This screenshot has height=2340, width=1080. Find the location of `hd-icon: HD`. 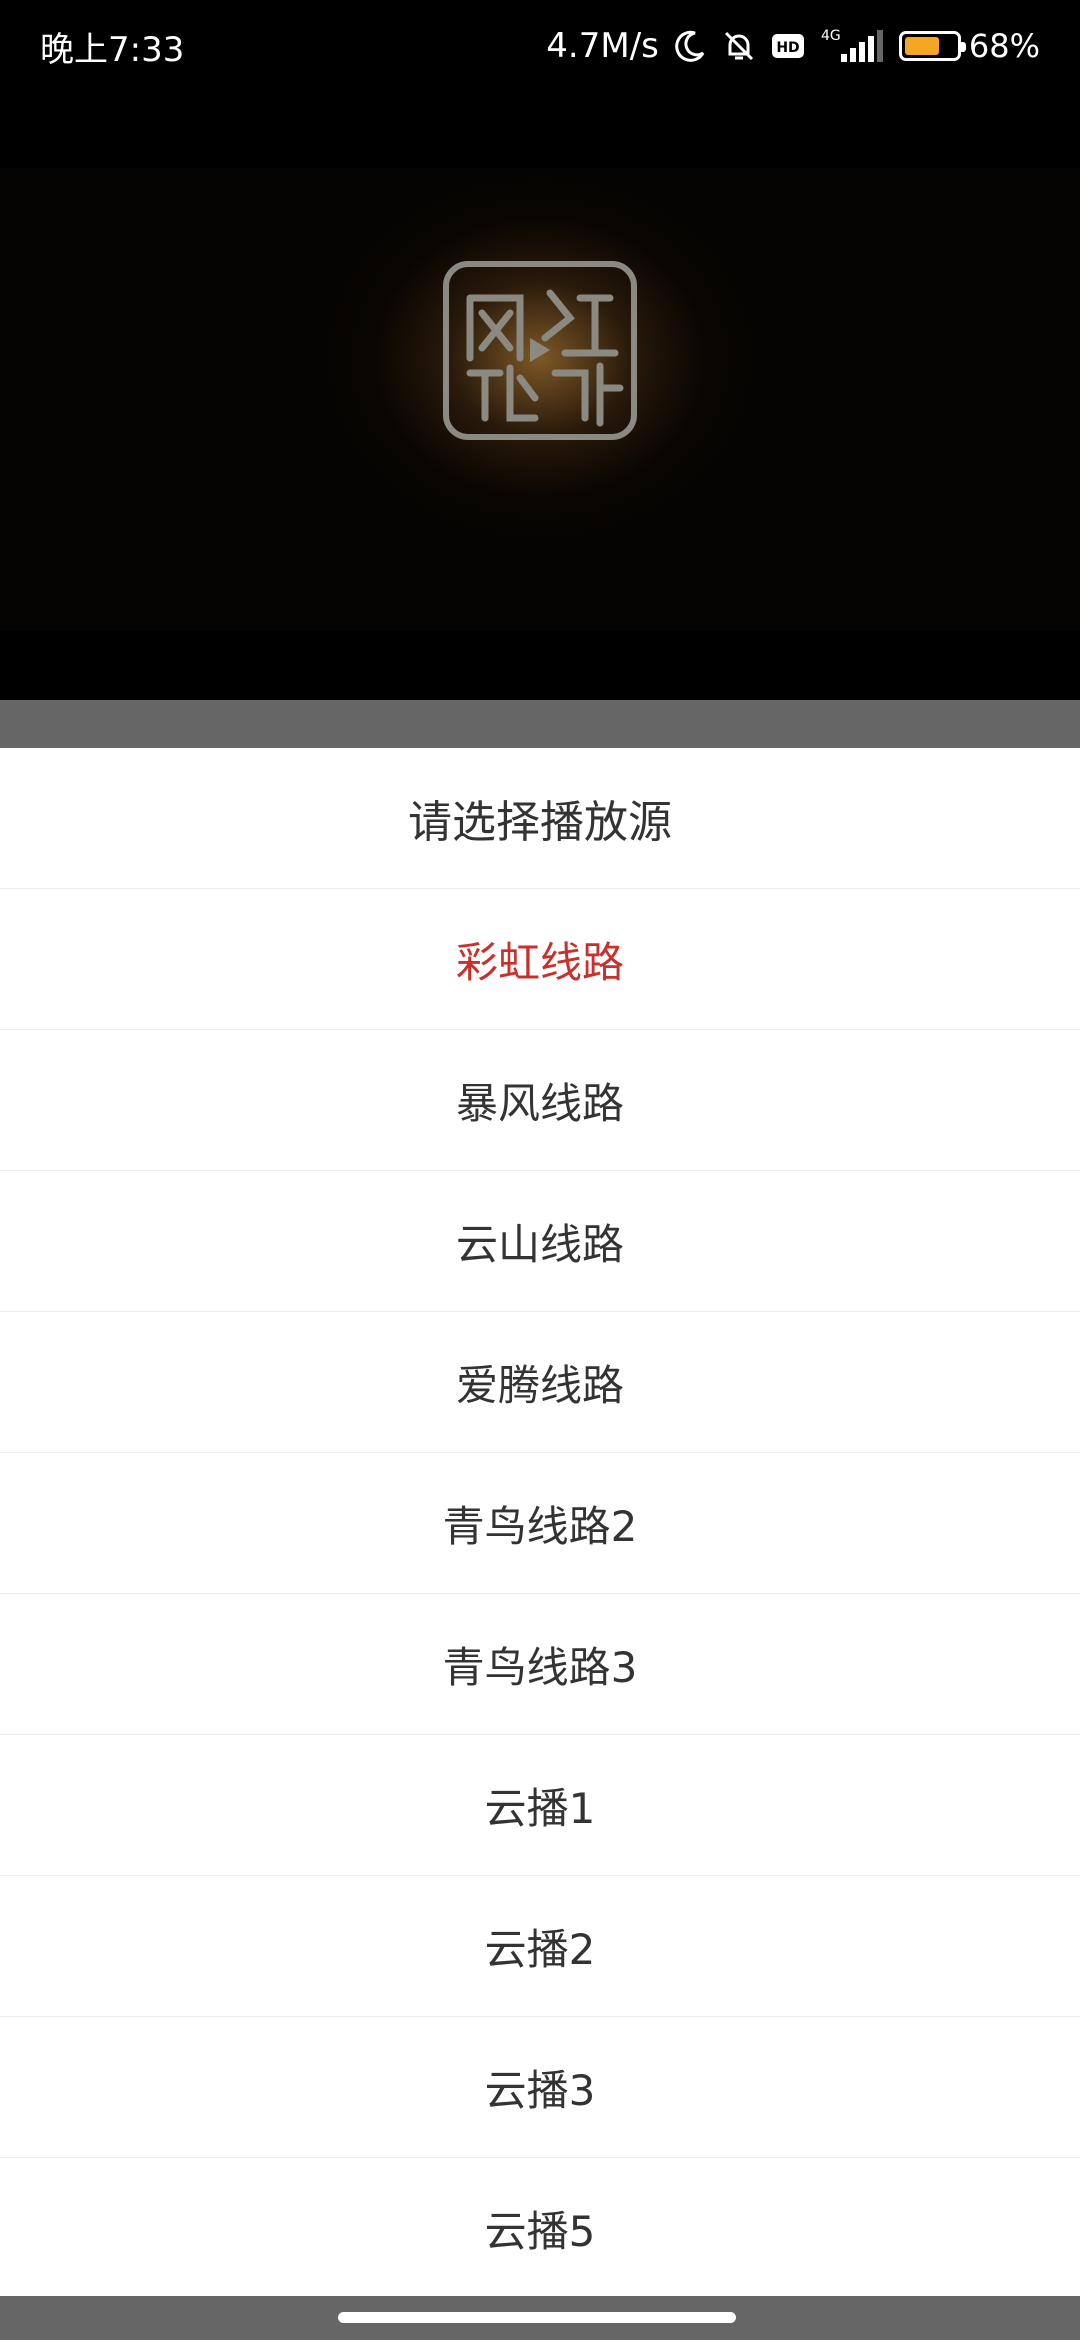

hd-icon: HD is located at coordinates (788, 46).